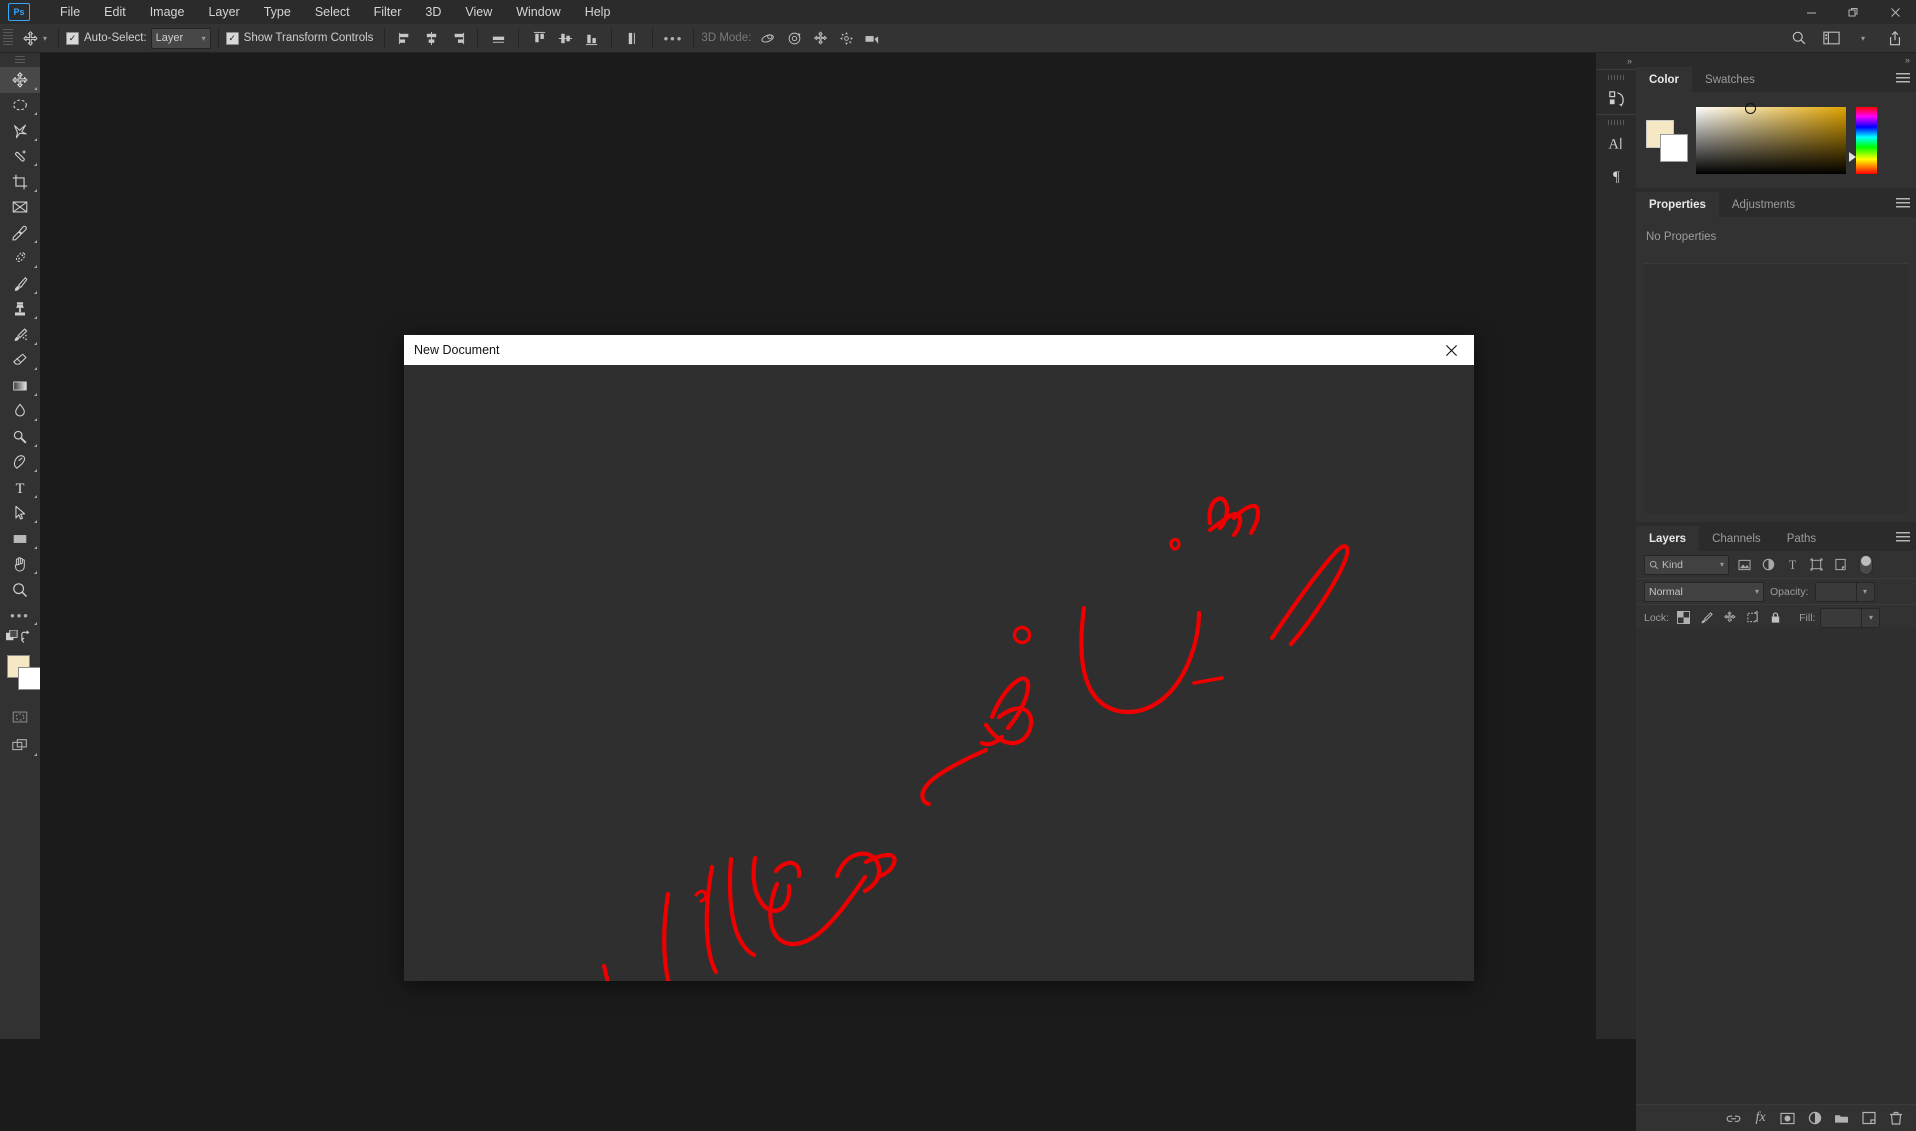  Describe the element at coordinates (20, 590) in the screenshot. I see `zoom-tool` at that location.